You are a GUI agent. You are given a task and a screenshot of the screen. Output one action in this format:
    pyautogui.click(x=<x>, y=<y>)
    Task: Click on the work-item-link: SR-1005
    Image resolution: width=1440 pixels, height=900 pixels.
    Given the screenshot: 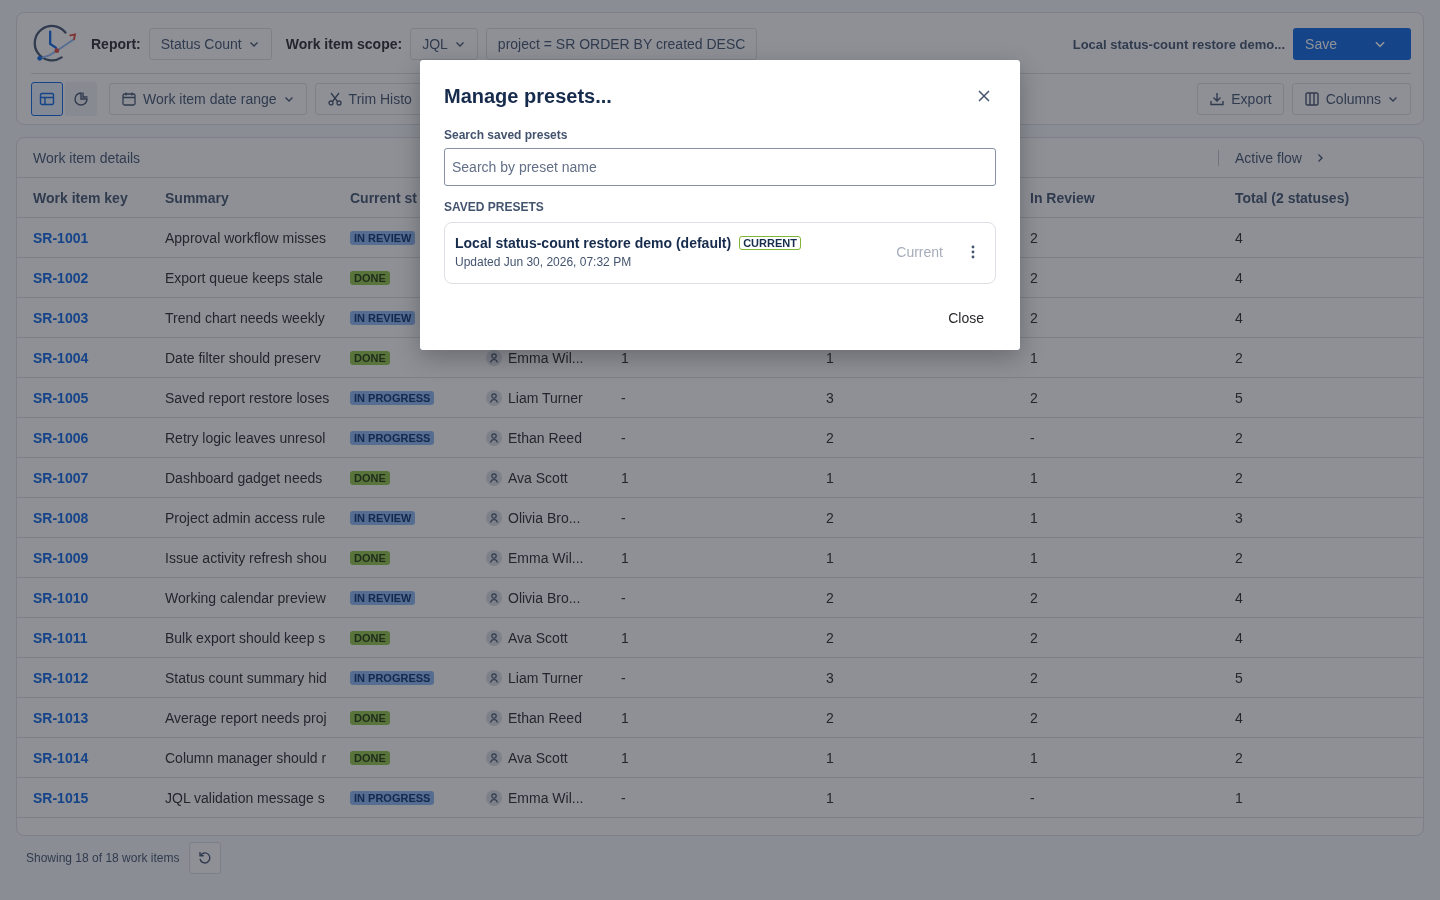 What is the action you would take?
    pyautogui.click(x=61, y=397)
    